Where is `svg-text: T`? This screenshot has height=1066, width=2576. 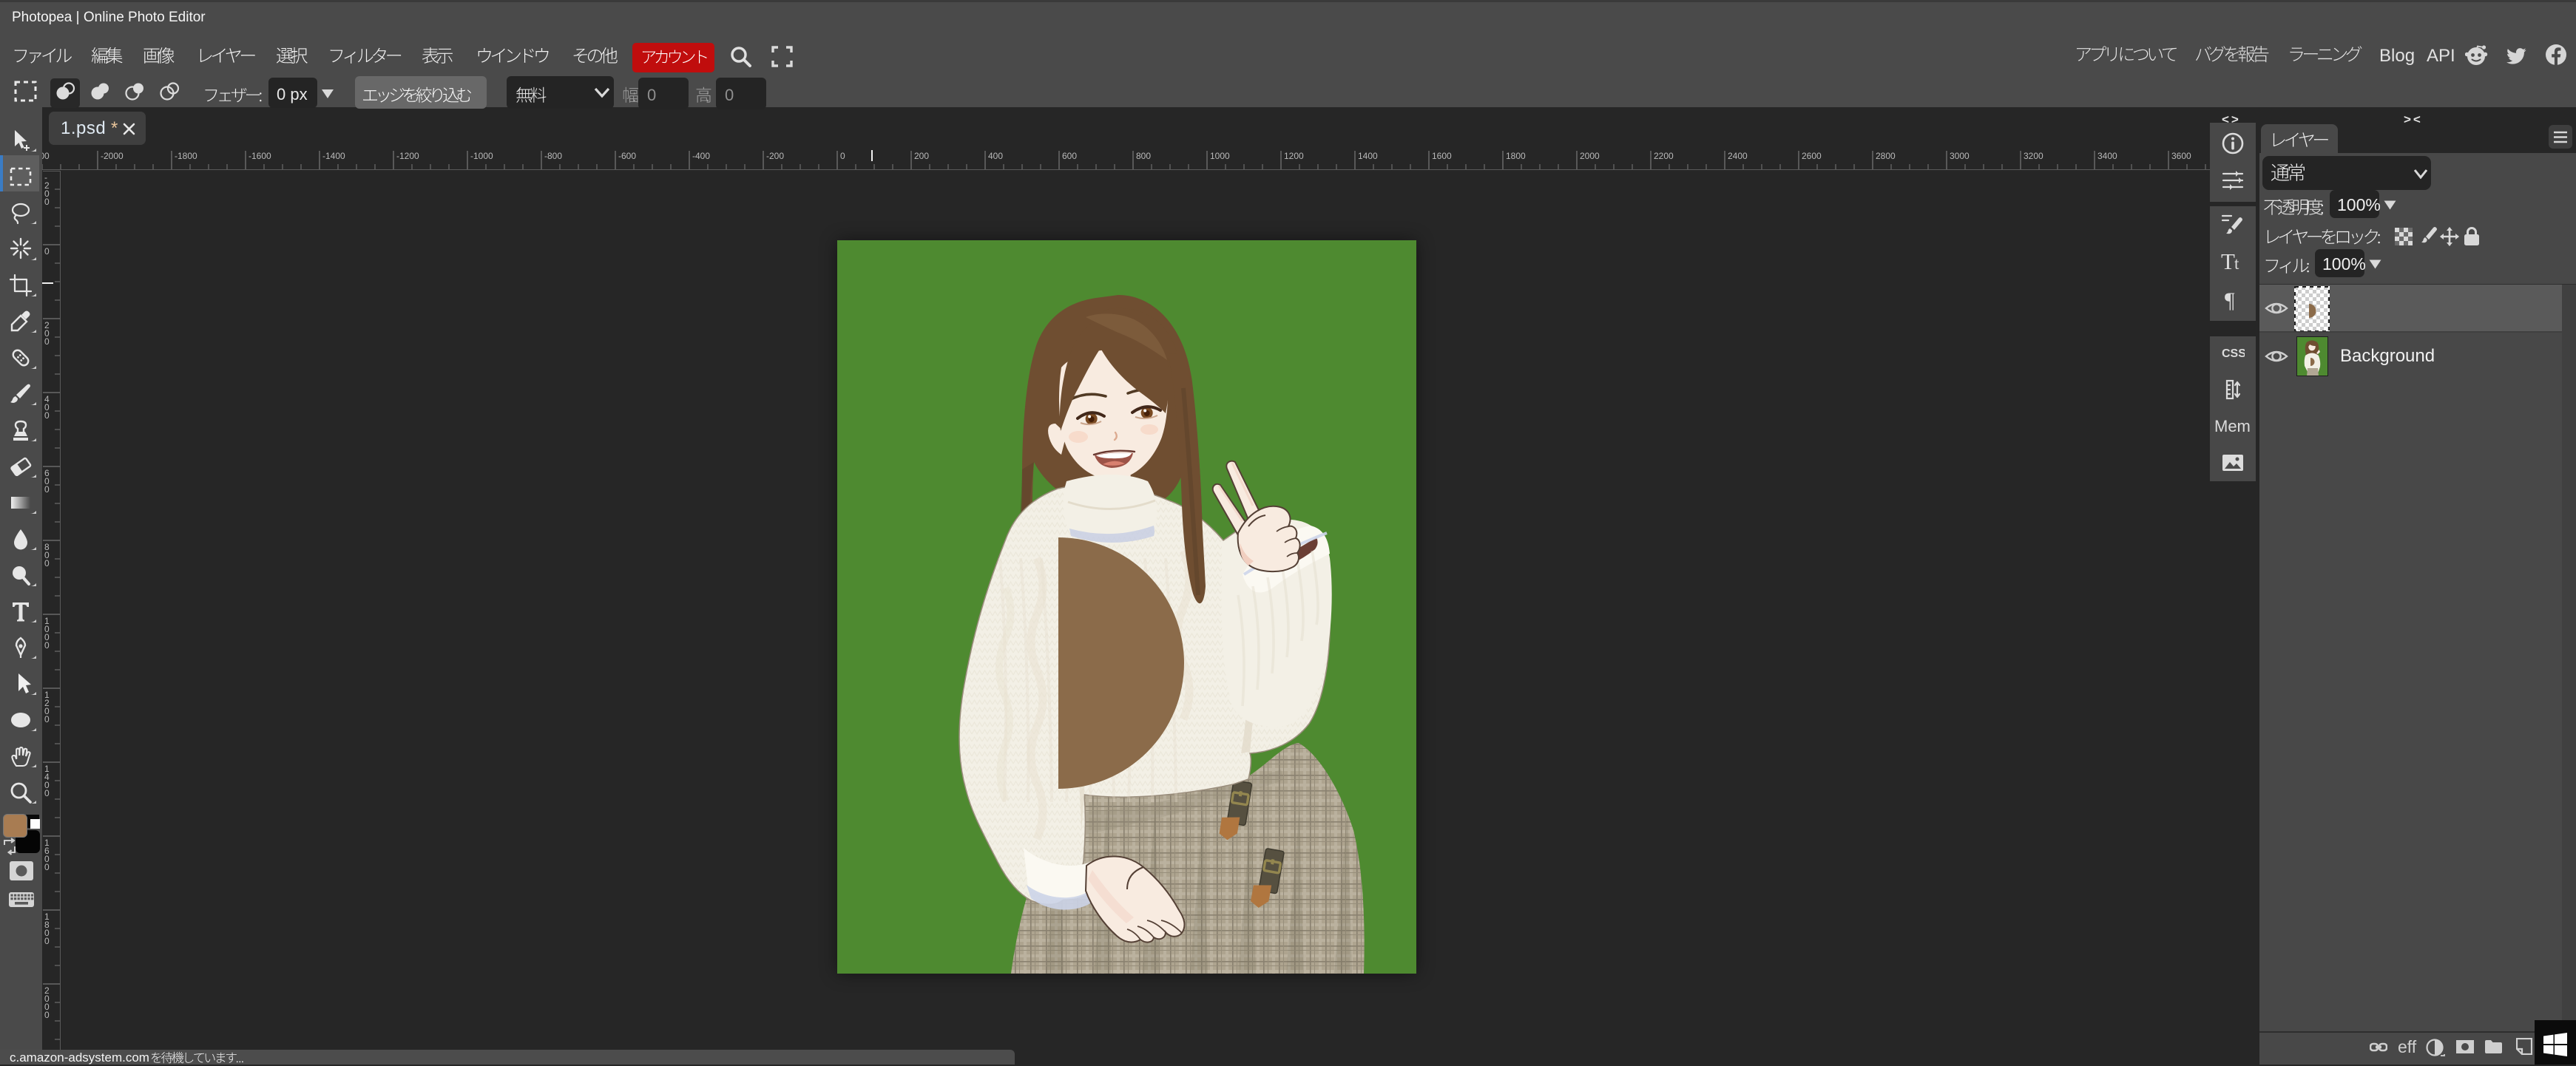
svg-text: T is located at coordinates (2228, 262).